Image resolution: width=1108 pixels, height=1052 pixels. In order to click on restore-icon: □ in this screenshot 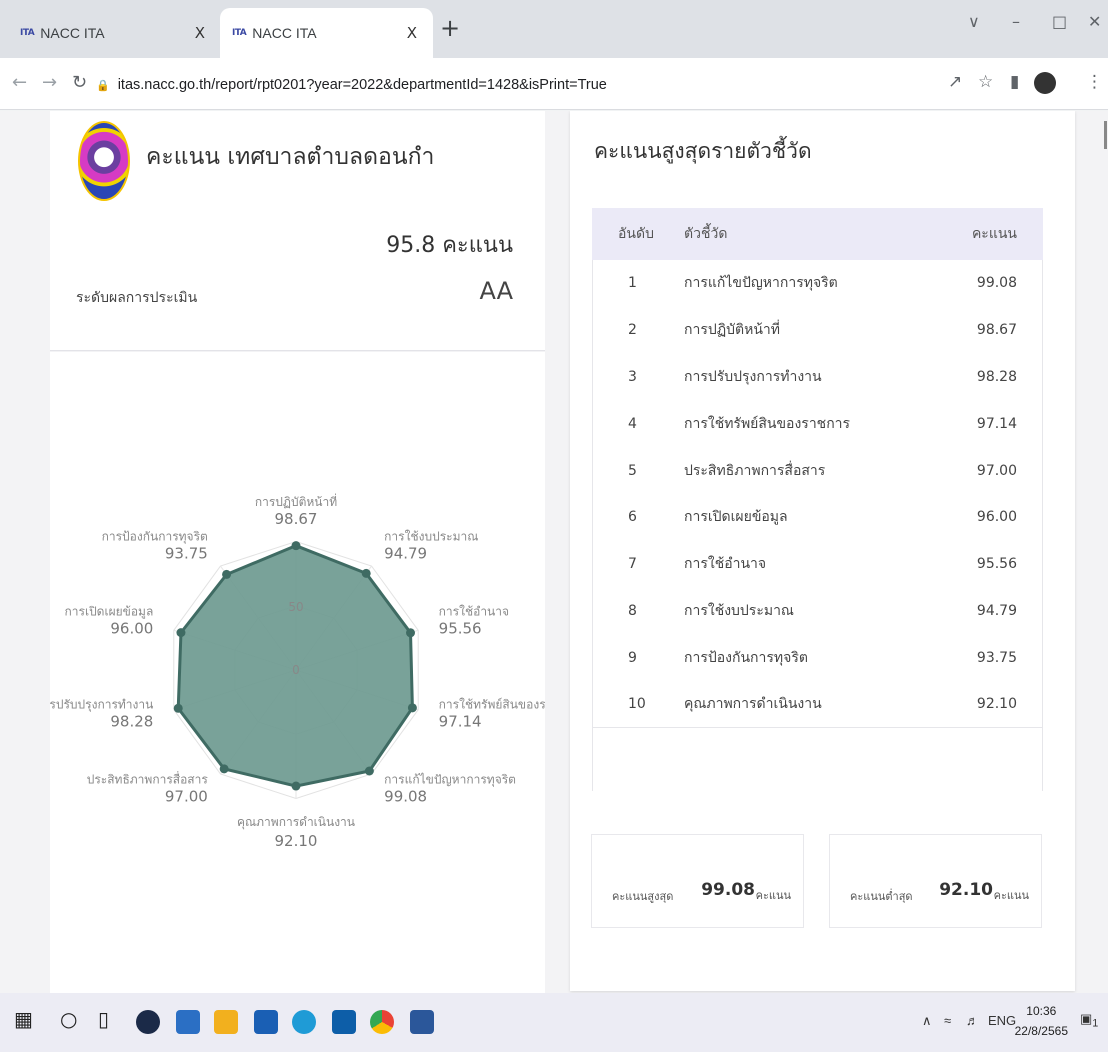, I will do `click(1059, 21)`.